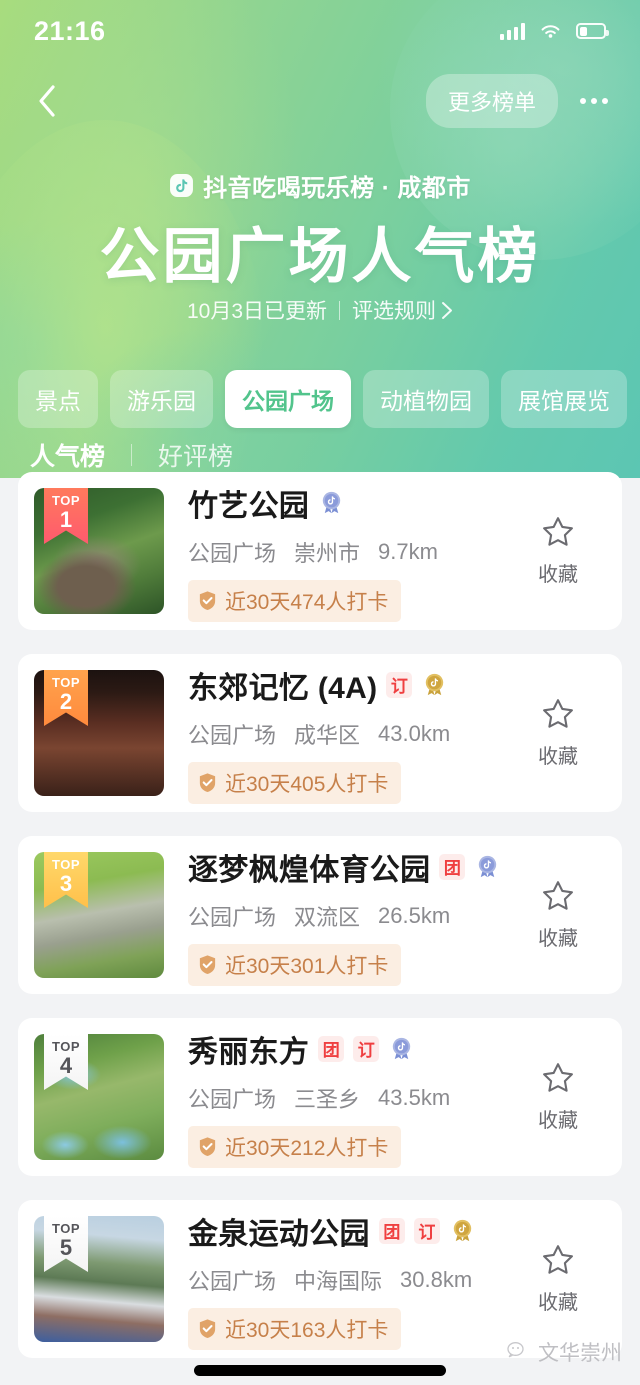 The image size is (640, 1385). I want to click on poi-meta-row: 公园广场 成华区 43.0km, so click(349, 734).